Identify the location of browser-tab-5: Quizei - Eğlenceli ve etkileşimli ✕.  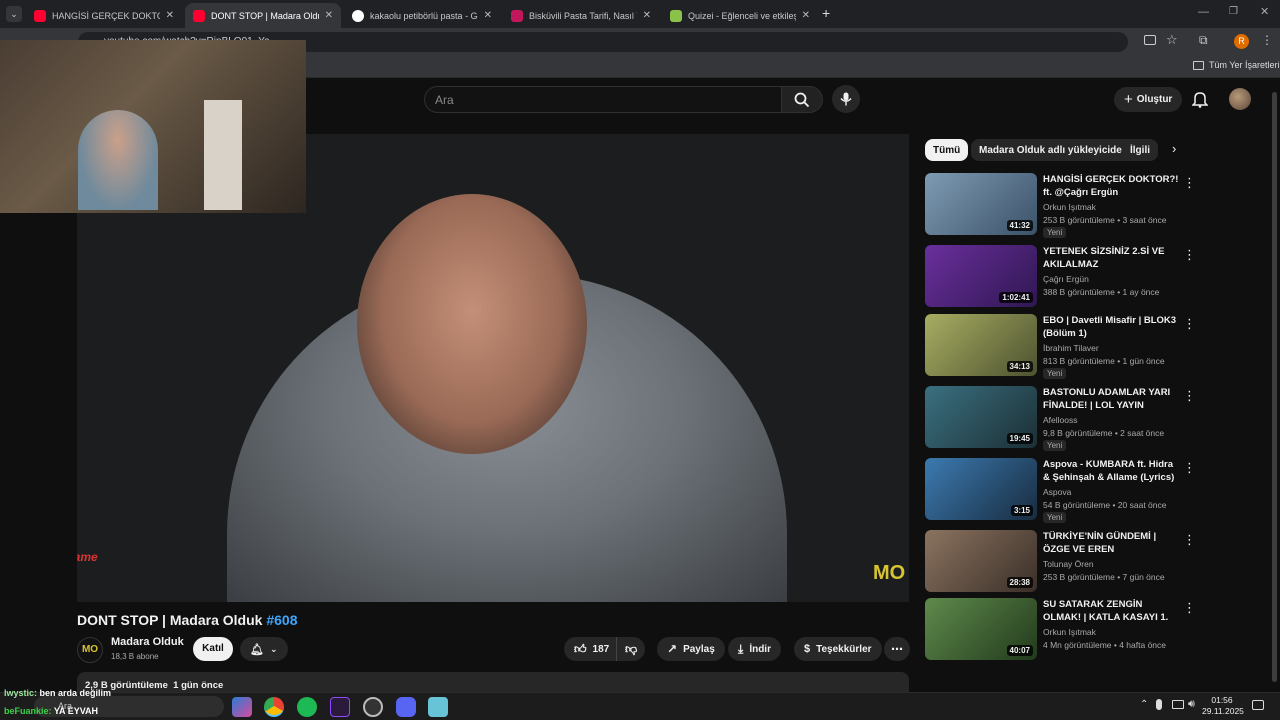
(740, 15).